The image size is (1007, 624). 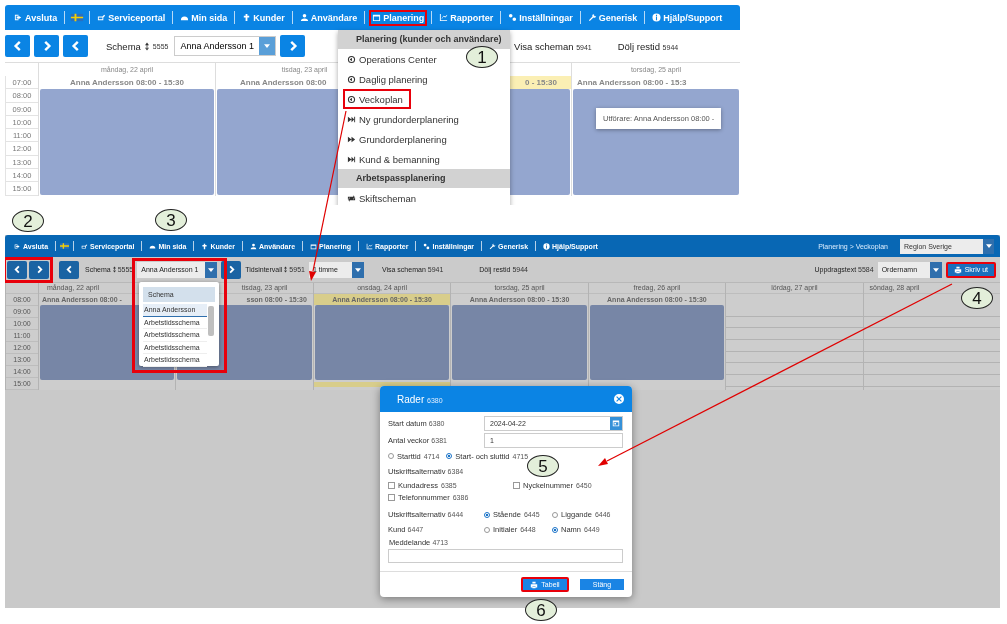 What do you see at coordinates (540, 17) in the screenshot?
I see `nav-link: Inställningar` at bounding box center [540, 17].